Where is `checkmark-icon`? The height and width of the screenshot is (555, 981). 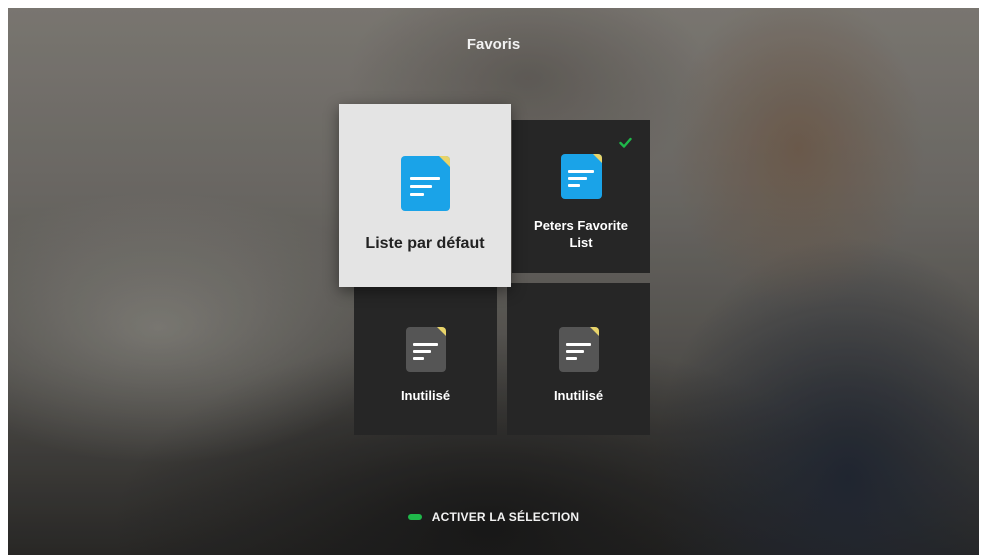 checkmark-icon is located at coordinates (625, 142).